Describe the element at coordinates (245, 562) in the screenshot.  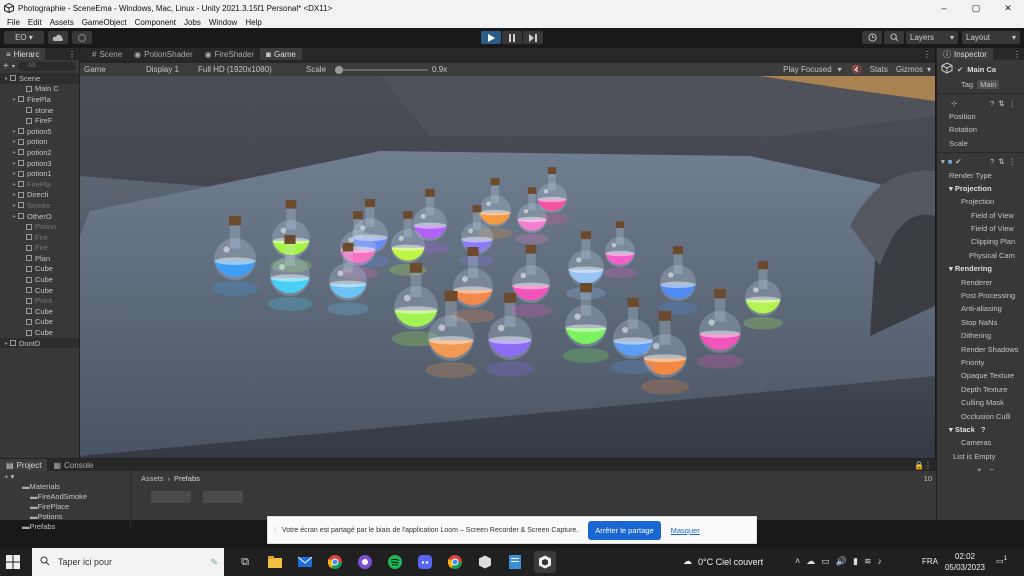
I see `task-view-icon: ⧉` at that location.